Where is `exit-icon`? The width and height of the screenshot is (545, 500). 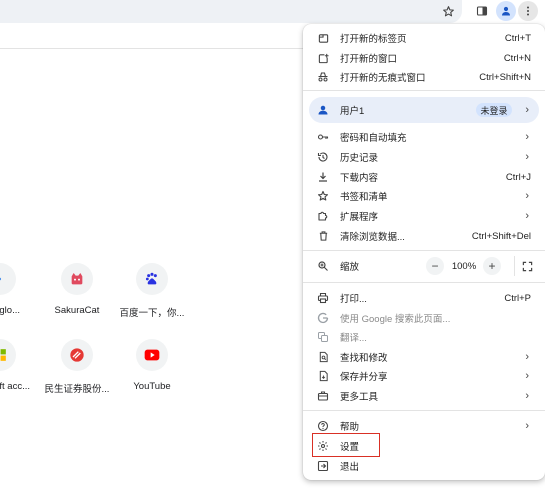
exit-icon is located at coordinates (323, 466).